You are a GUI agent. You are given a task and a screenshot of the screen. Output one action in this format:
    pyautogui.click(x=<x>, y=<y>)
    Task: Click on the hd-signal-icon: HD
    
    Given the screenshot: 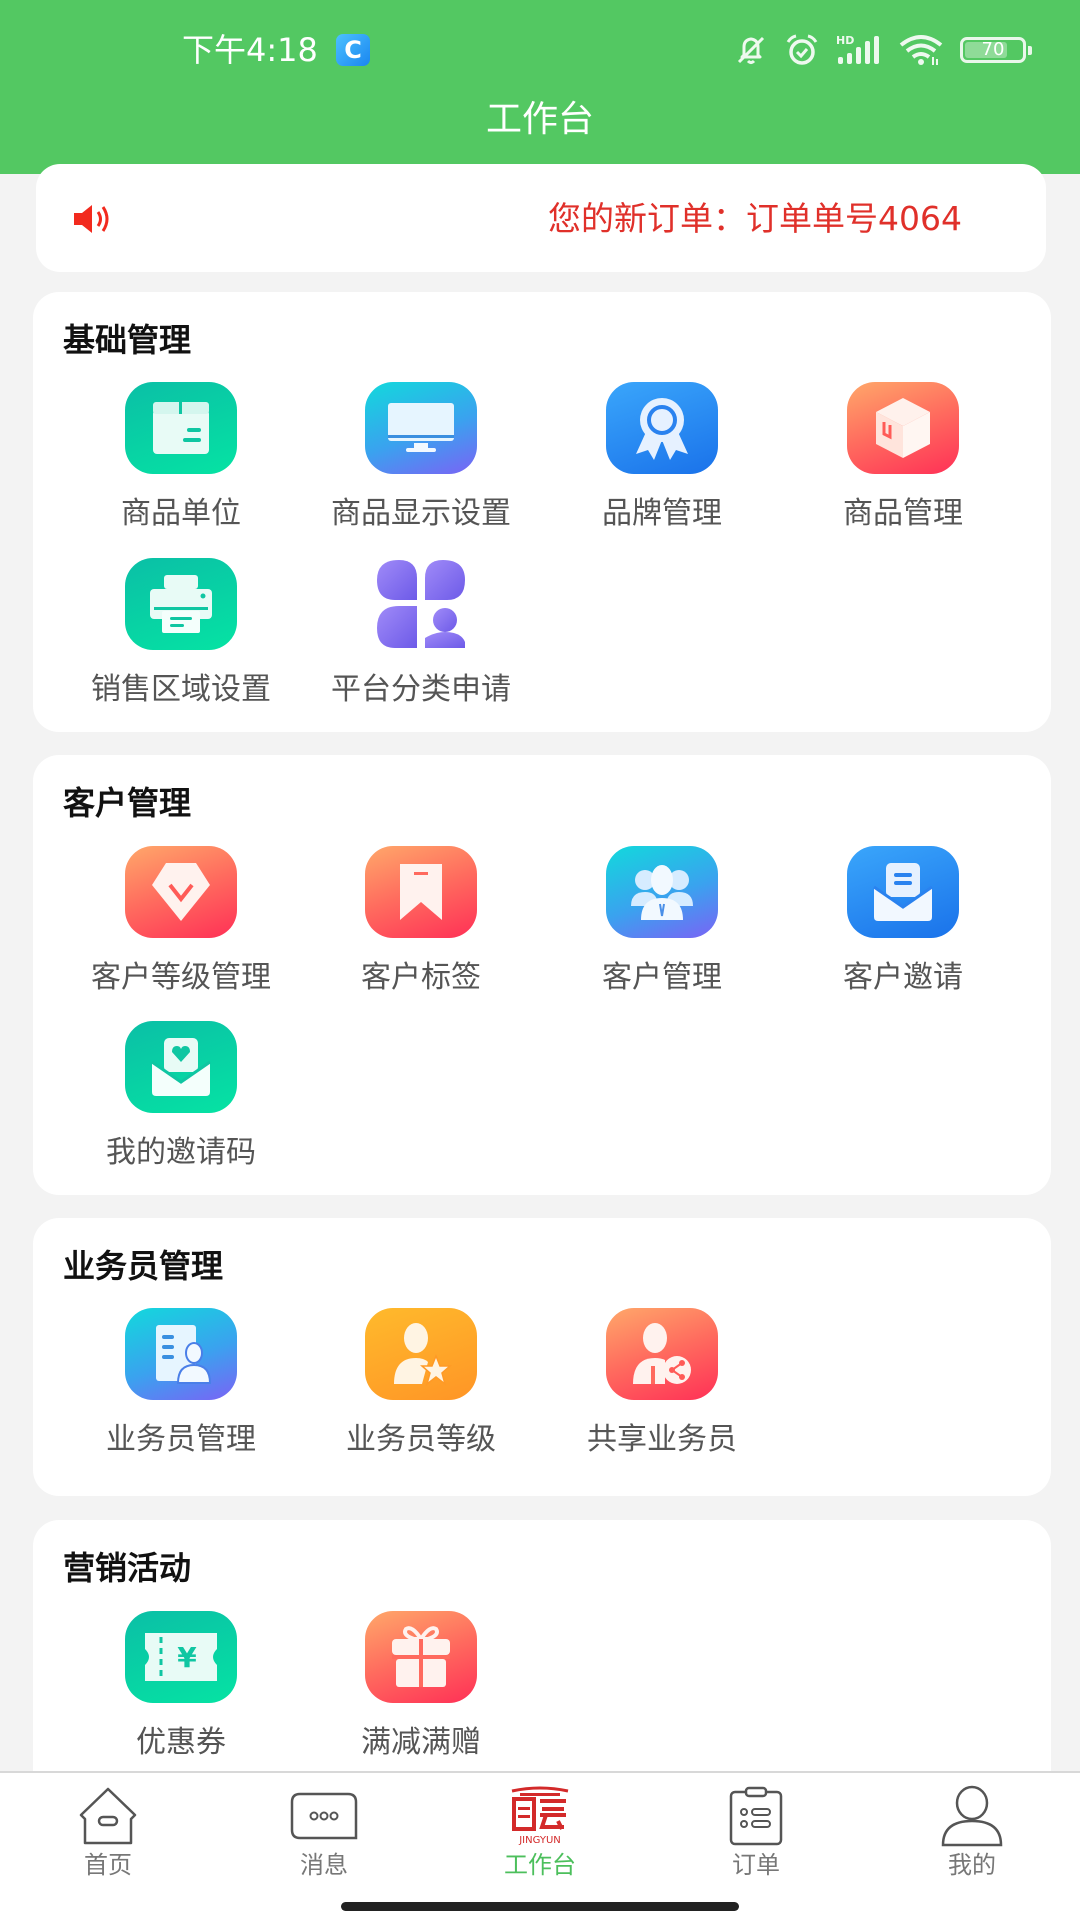 What is the action you would take?
    pyautogui.click(x=859, y=50)
    